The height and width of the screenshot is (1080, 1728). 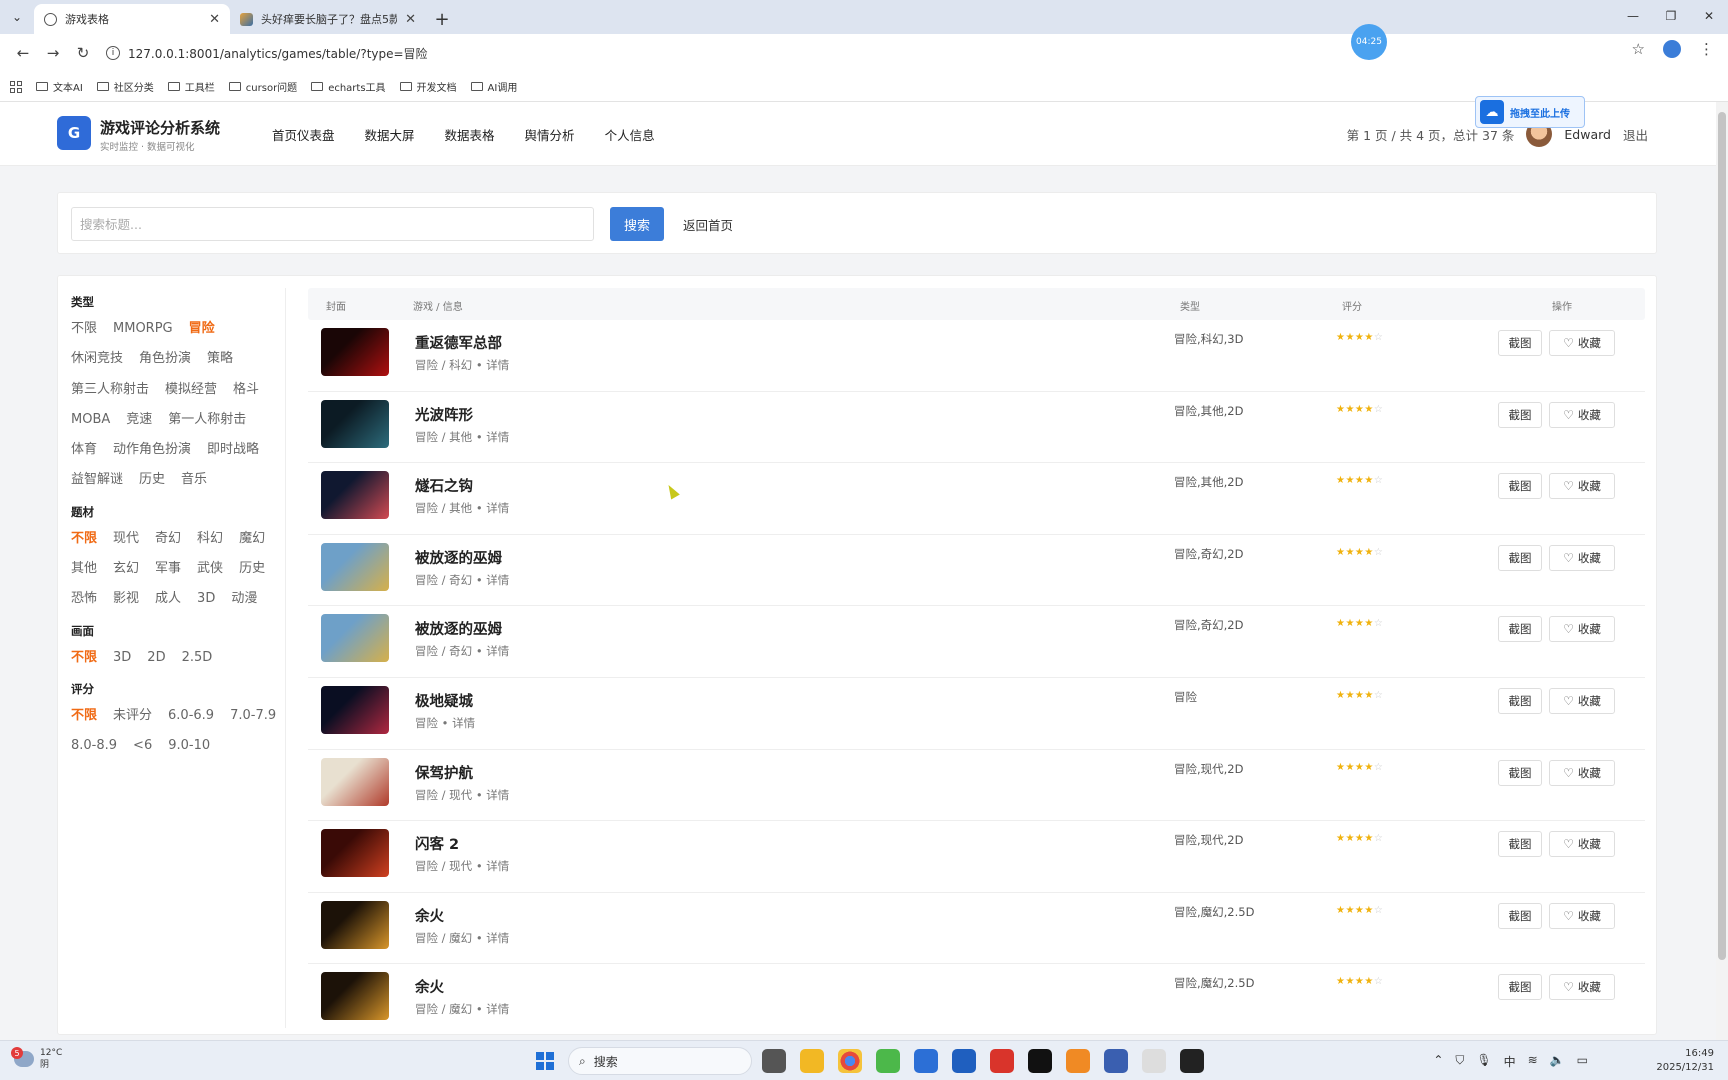 What do you see at coordinates (168, 599) in the screenshot?
I see `filter-option: 成人` at bounding box center [168, 599].